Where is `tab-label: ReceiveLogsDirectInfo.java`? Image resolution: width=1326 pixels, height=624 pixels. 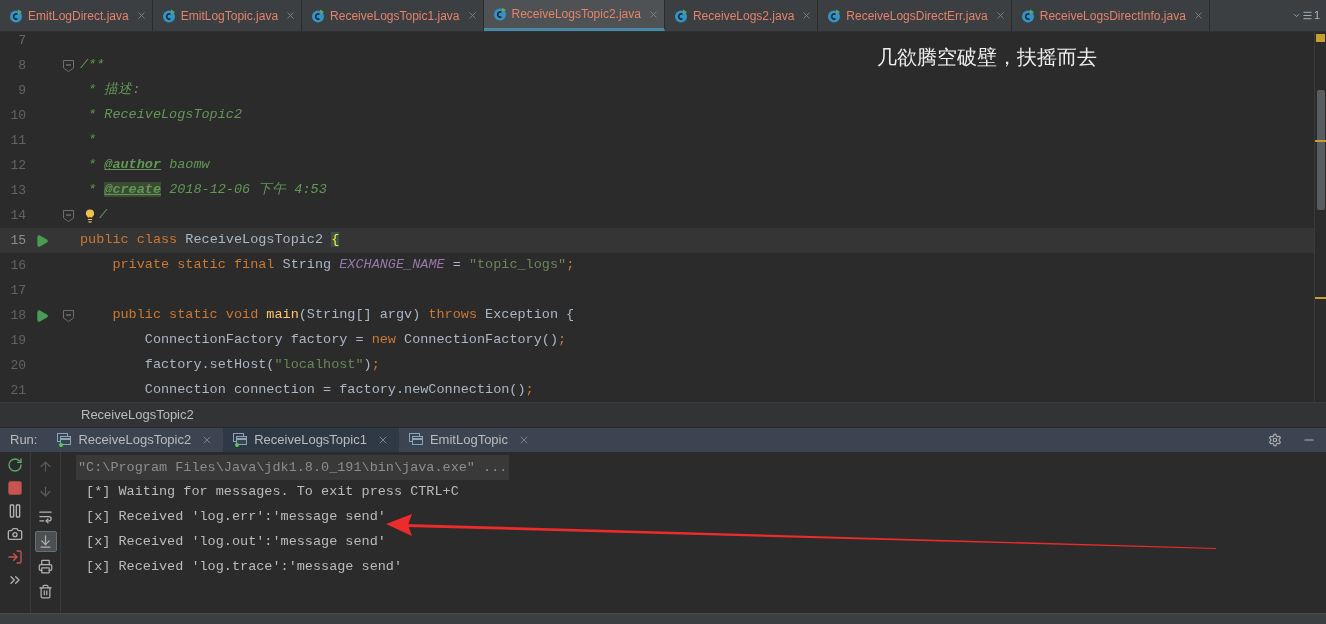 tab-label: ReceiveLogsDirectInfo.java is located at coordinates (1112, 16).